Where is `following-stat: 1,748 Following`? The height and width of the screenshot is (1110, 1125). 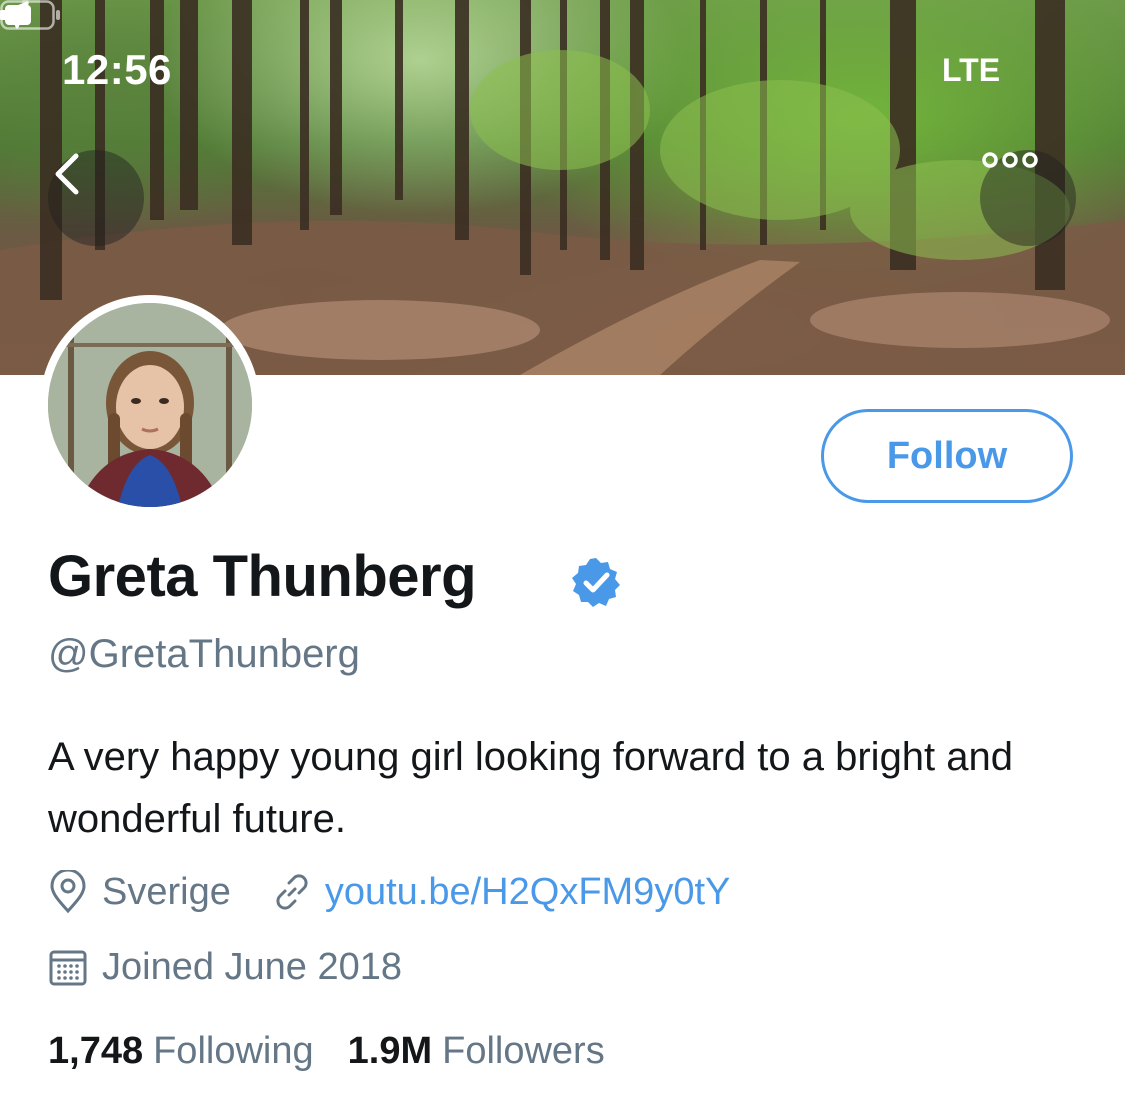 following-stat: 1,748 Following is located at coordinates (181, 1051).